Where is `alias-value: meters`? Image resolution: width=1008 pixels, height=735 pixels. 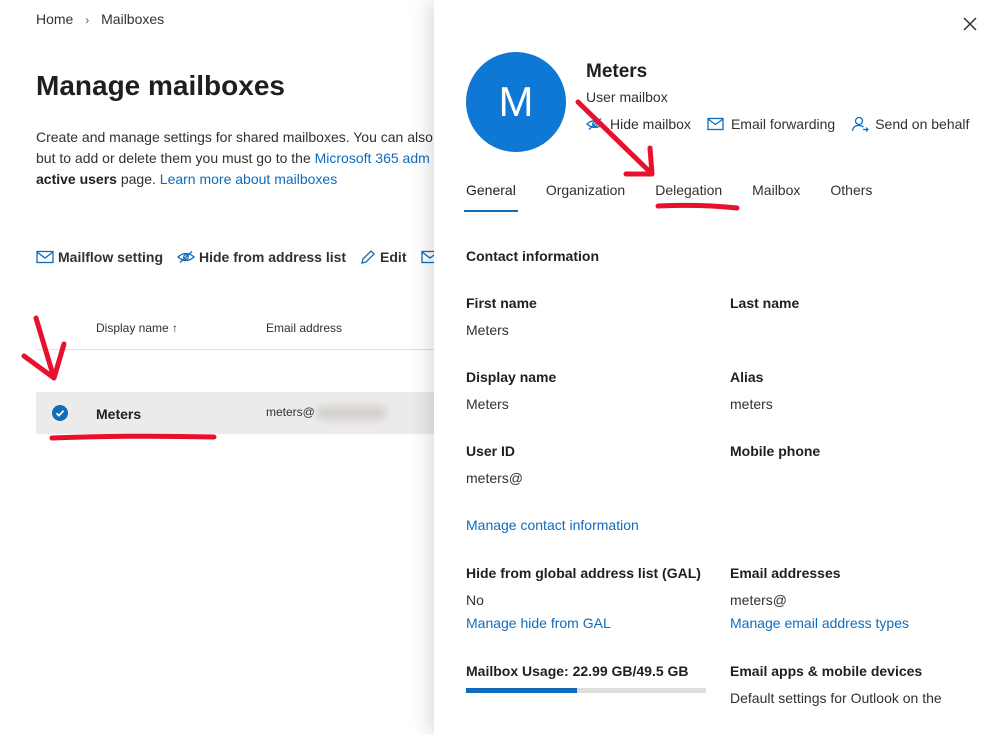 alias-value: meters is located at coordinates (751, 404).